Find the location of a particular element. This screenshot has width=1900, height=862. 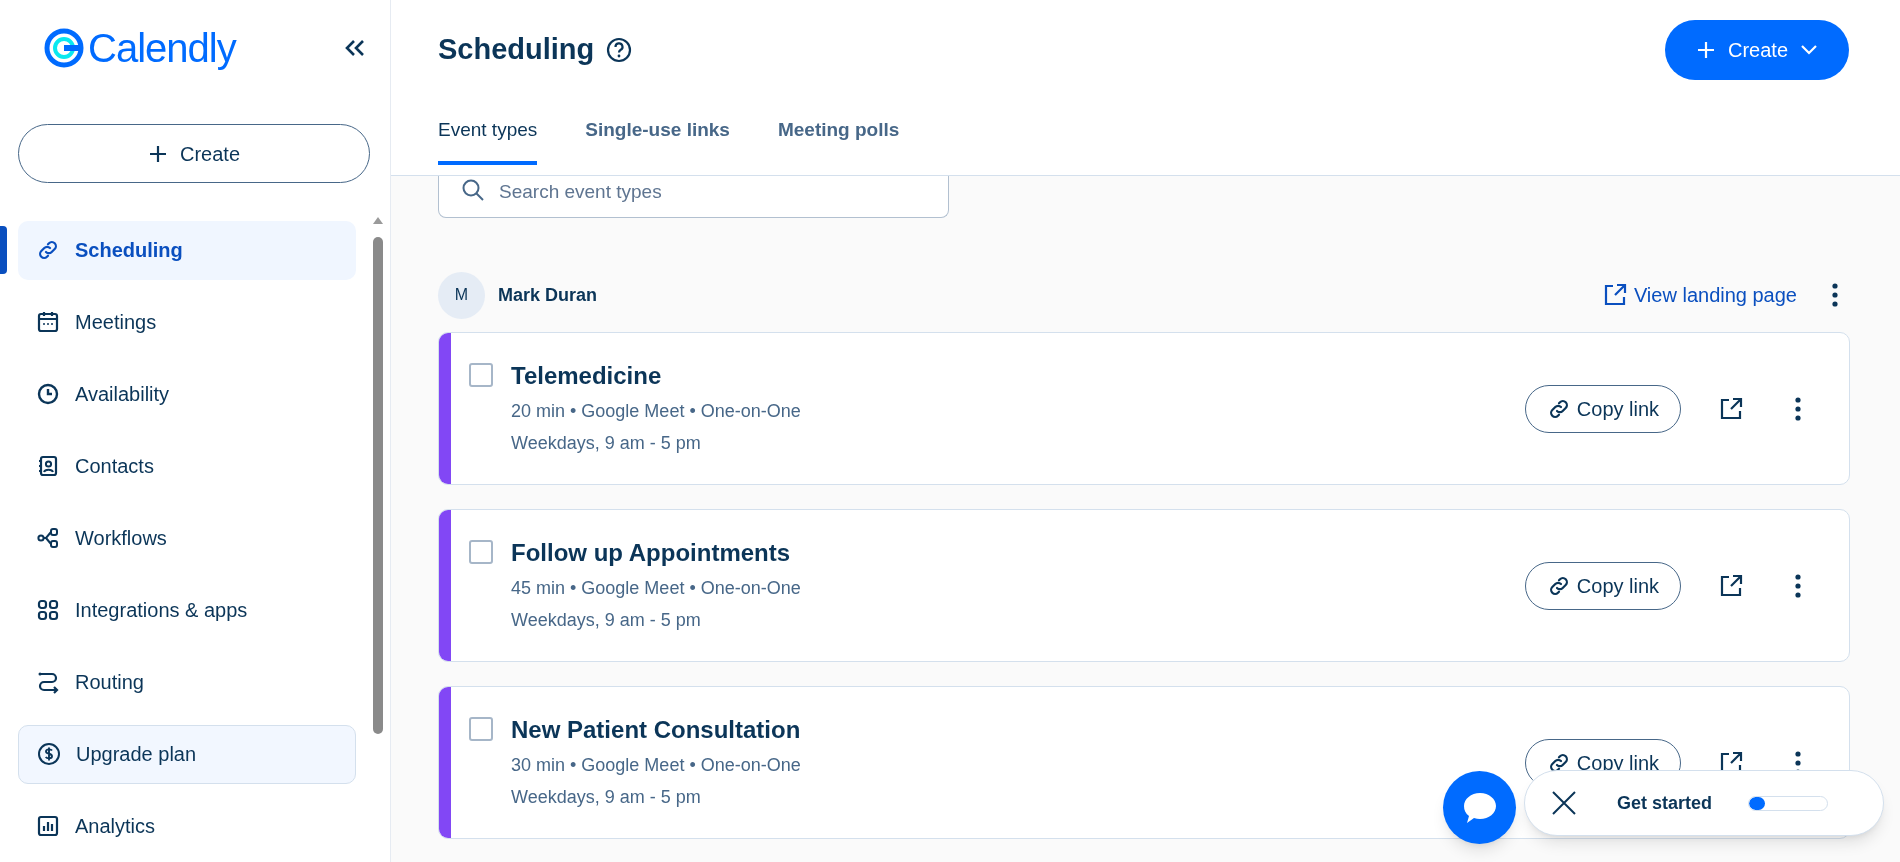

get-started-label: Get started is located at coordinates (1665, 803).